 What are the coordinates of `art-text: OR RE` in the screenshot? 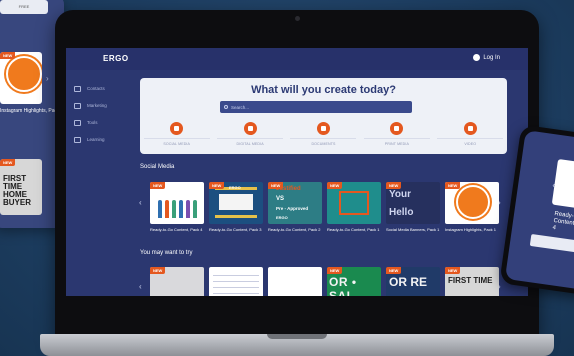 It's located at (408, 282).